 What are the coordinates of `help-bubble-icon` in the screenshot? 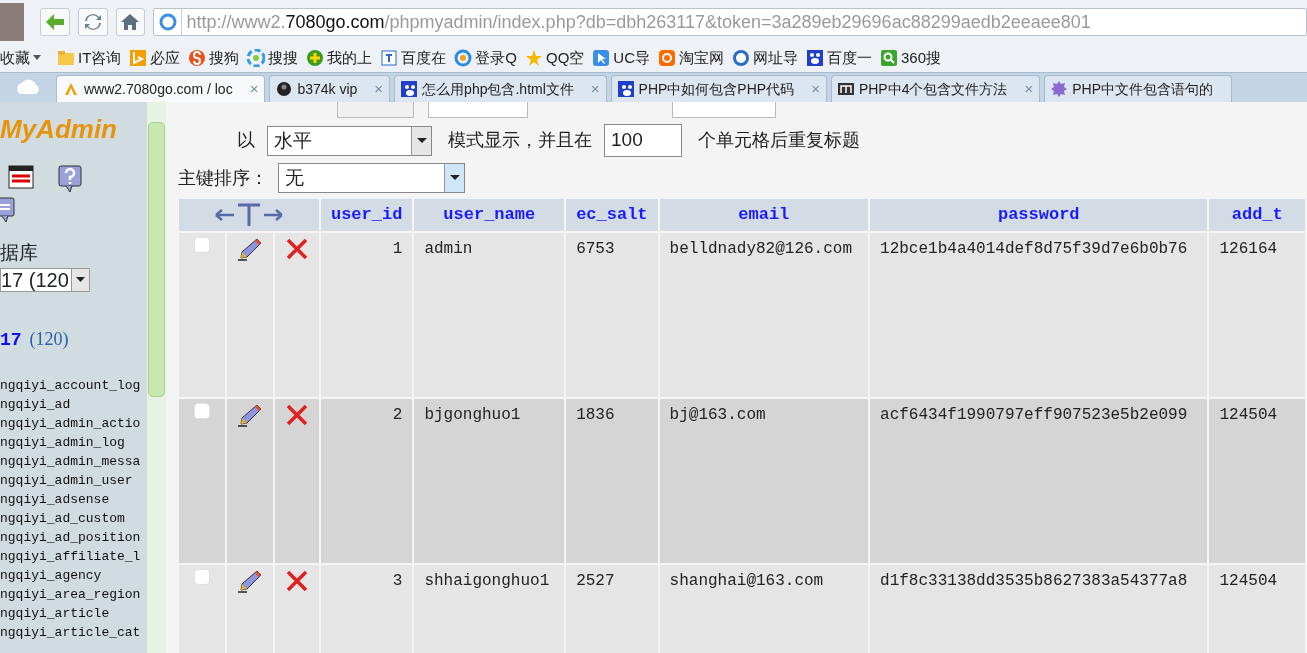 It's located at (70, 179).